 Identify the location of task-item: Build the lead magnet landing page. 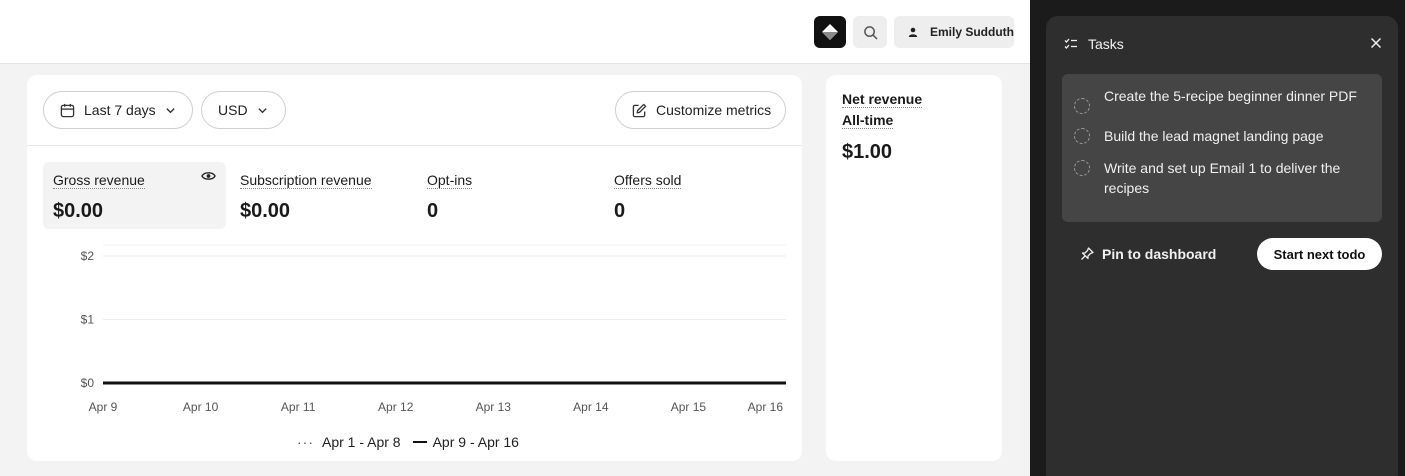
(1222, 136).